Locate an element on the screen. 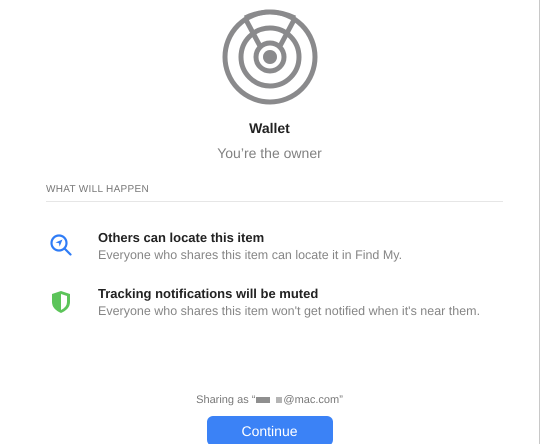 This screenshot has width=550, height=444. item-icon is located at coordinates (269, 57).